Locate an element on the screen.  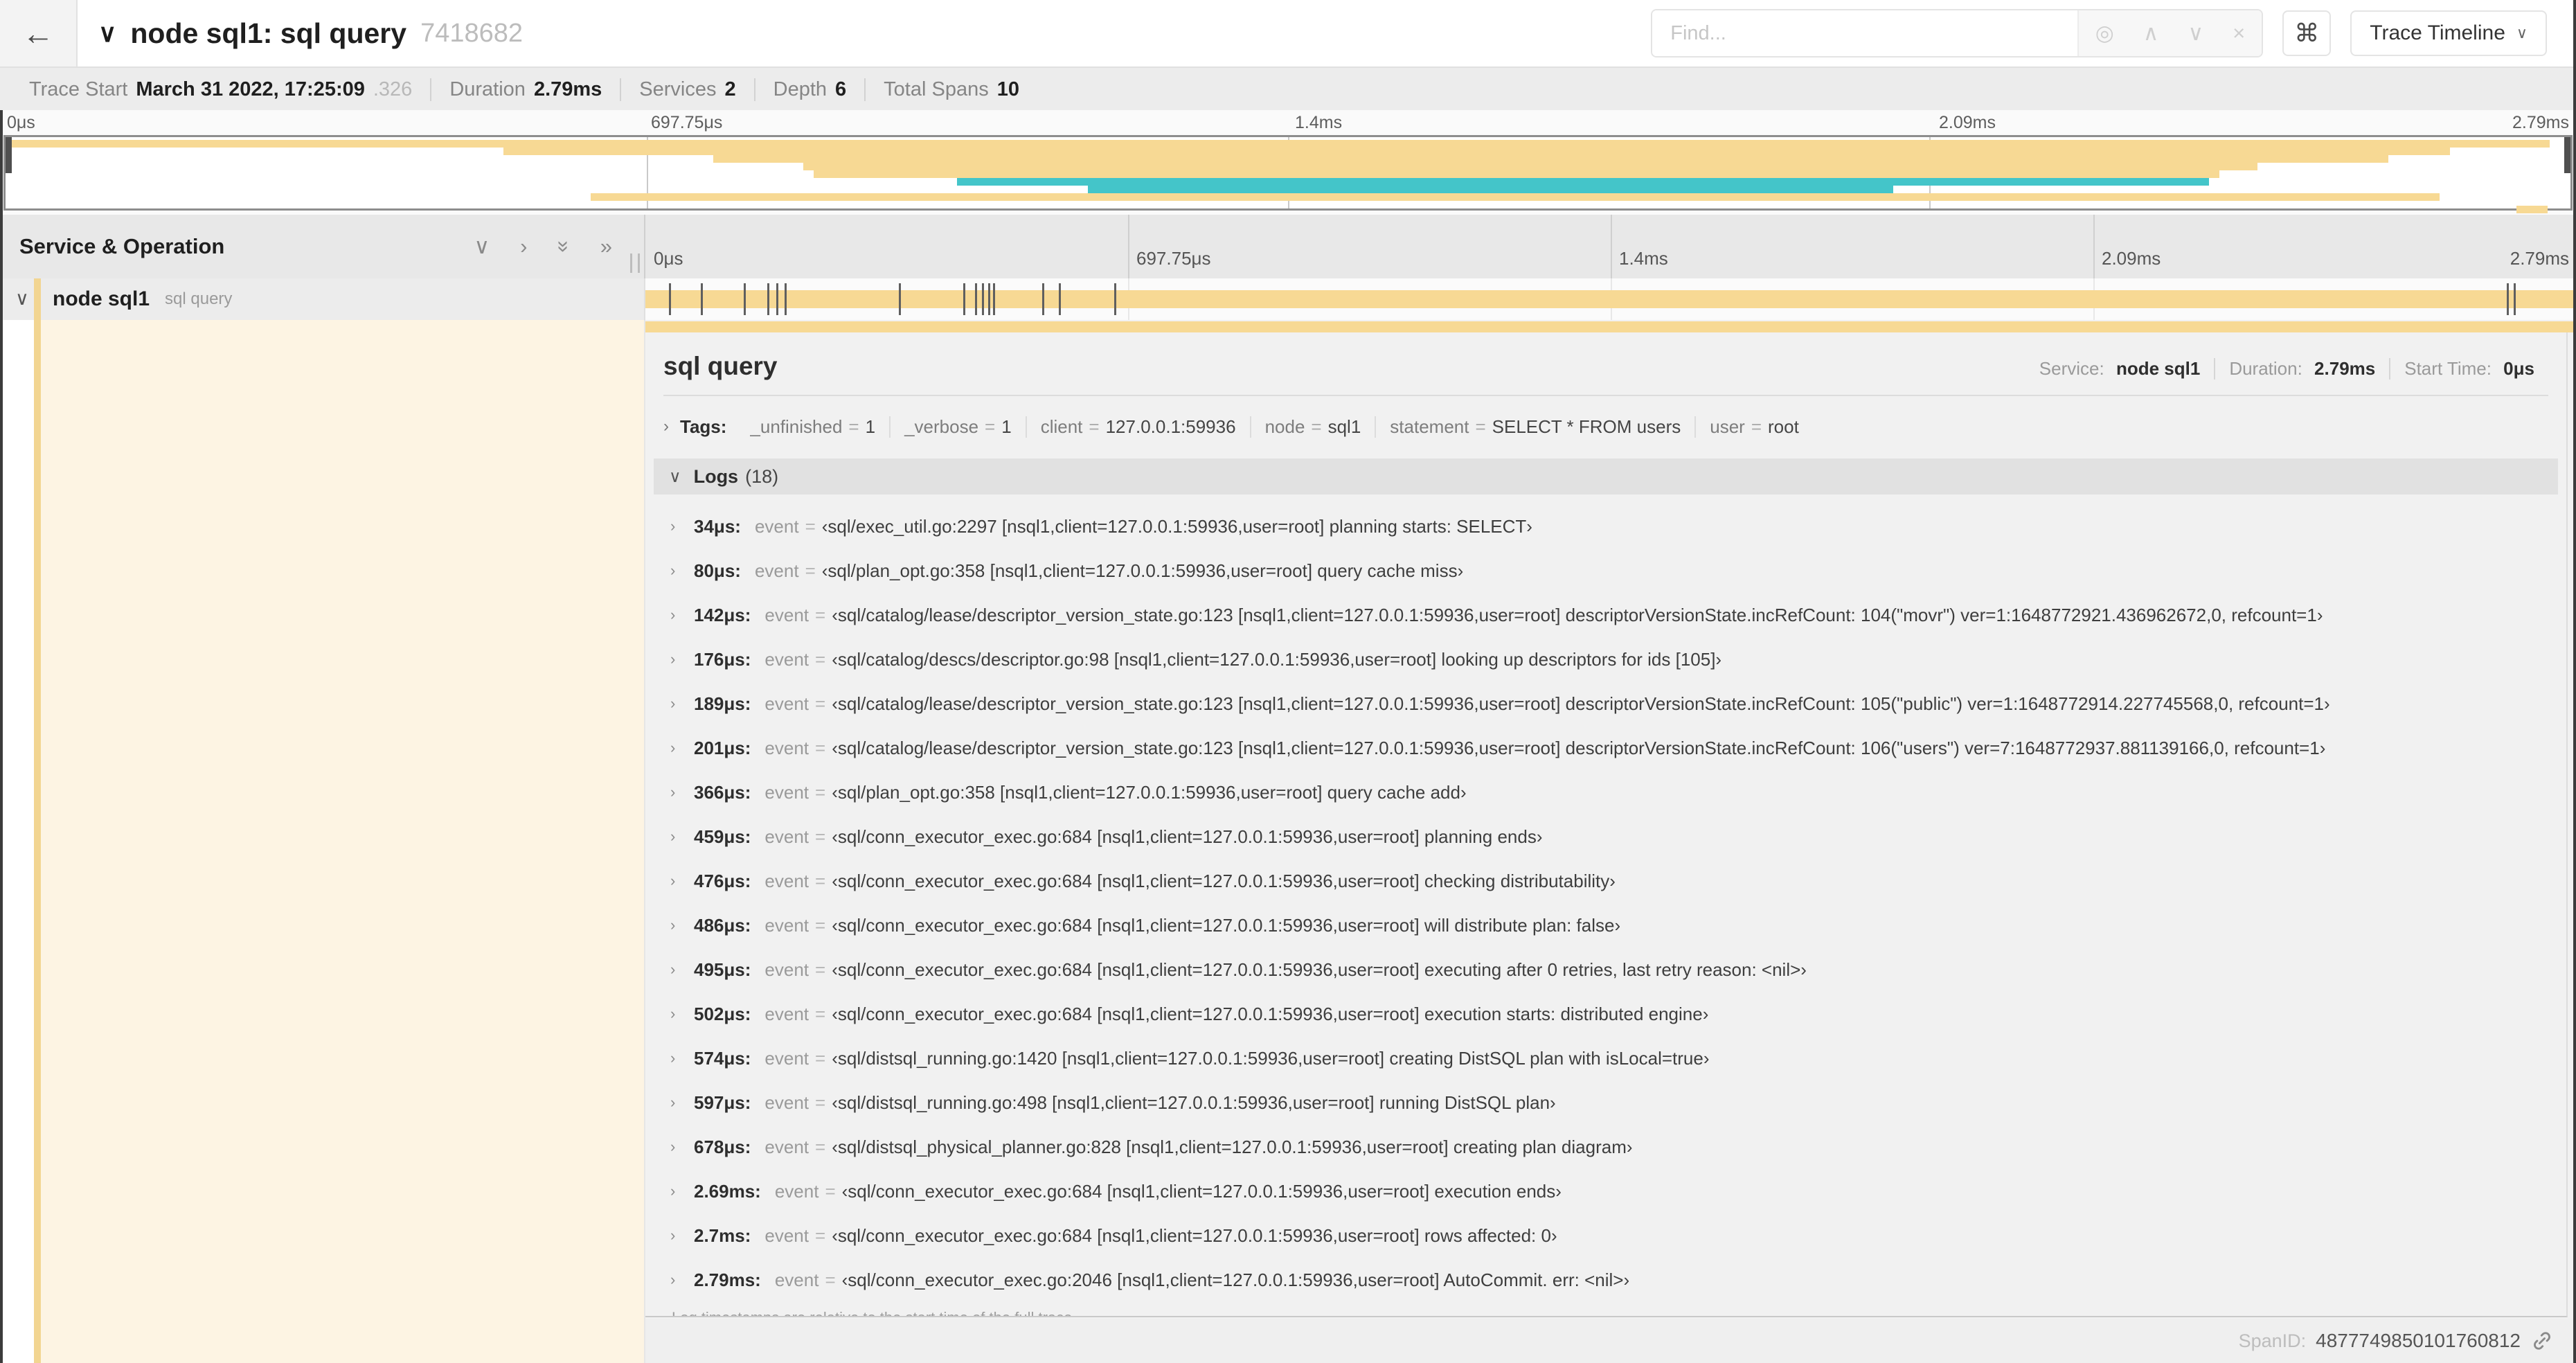
clear-search-icon: × is located at coordinates (2239, 33).